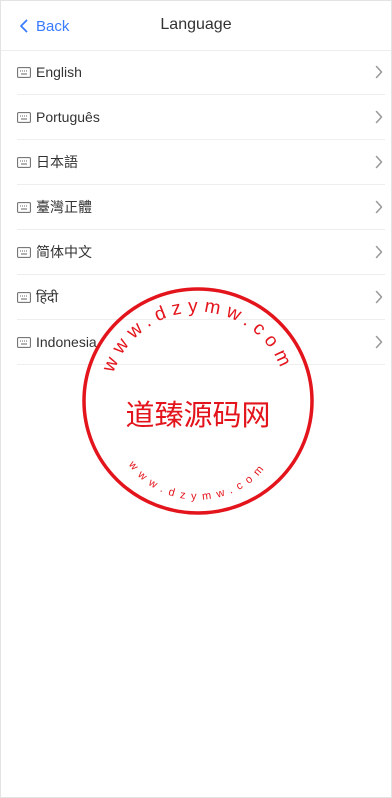 The image size is (392, 798). Describe the element at coordinates (201, 252) in the screenshot. I see `language-item-simplified-chinese: 简体中文` at that location.